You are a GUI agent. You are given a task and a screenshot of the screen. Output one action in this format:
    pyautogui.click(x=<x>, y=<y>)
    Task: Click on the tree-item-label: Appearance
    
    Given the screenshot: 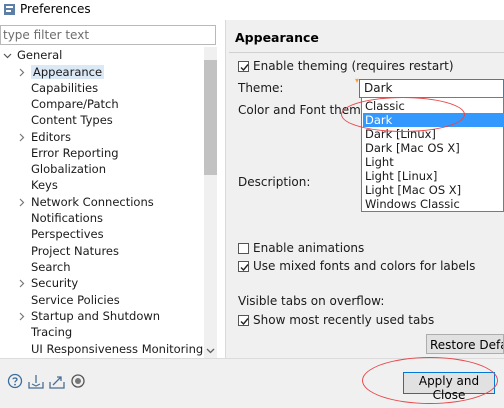 What is the action you would take?
    pyautogui.click(x=68, y=72)
    